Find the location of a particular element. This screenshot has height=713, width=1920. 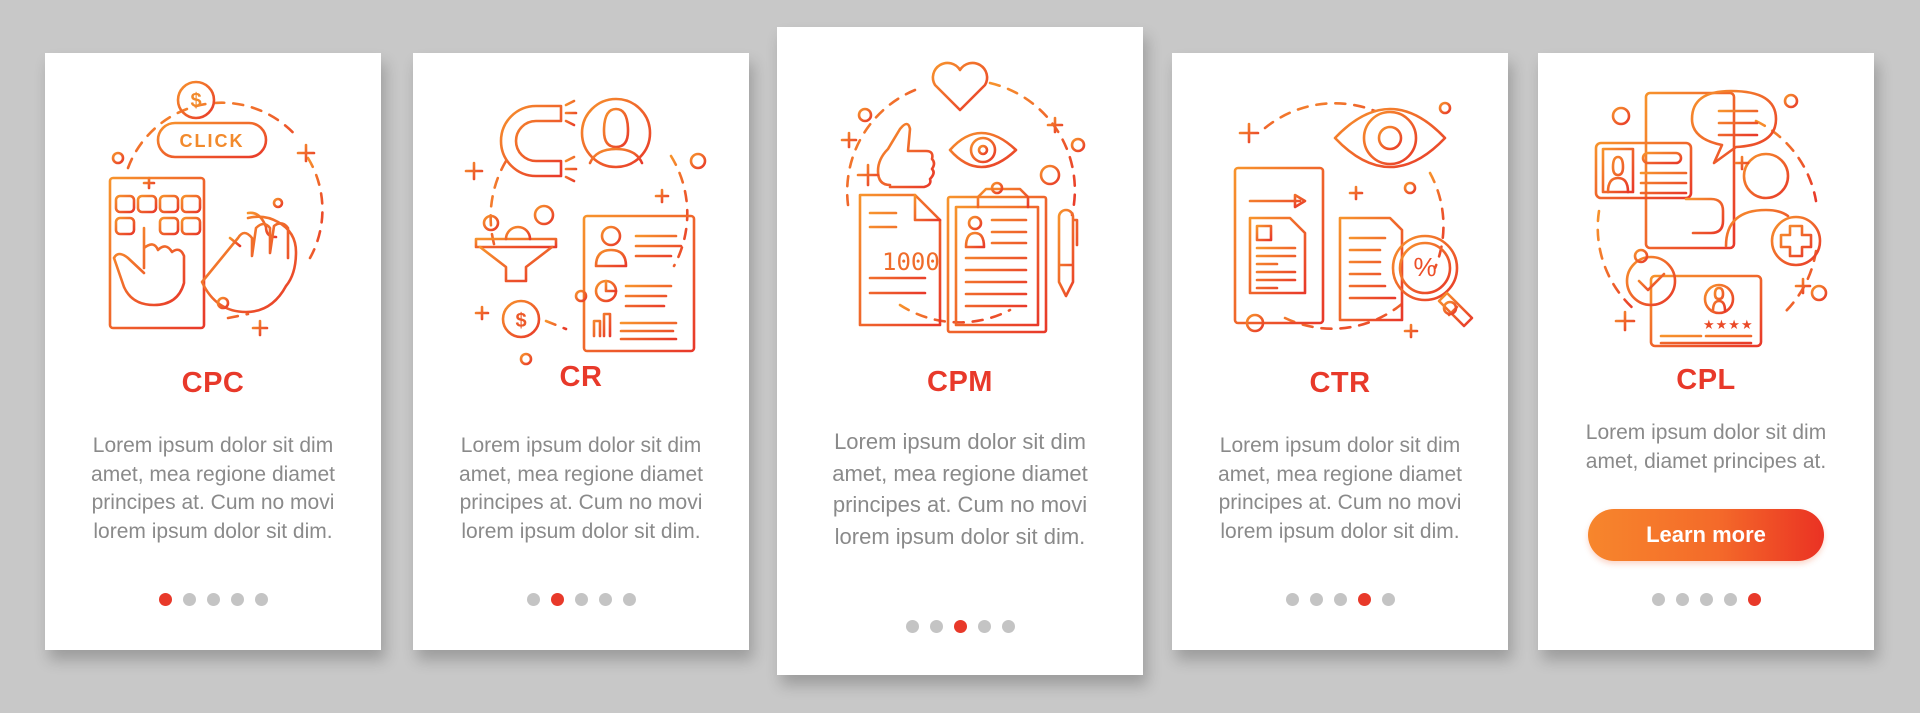

cost-per-lead-illustration: ★★★★ is located at coordinates (1706, 214).